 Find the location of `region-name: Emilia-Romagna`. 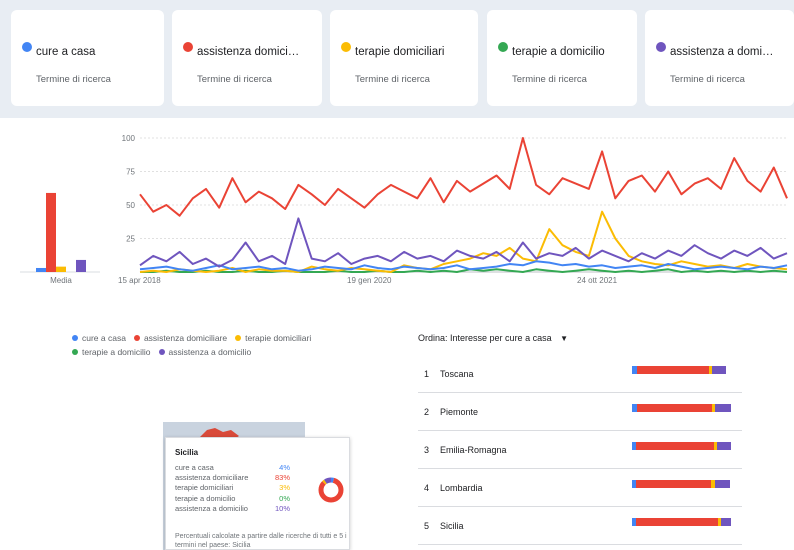

region-name: Emilia-Romagna is located at coordinates (473, 450).